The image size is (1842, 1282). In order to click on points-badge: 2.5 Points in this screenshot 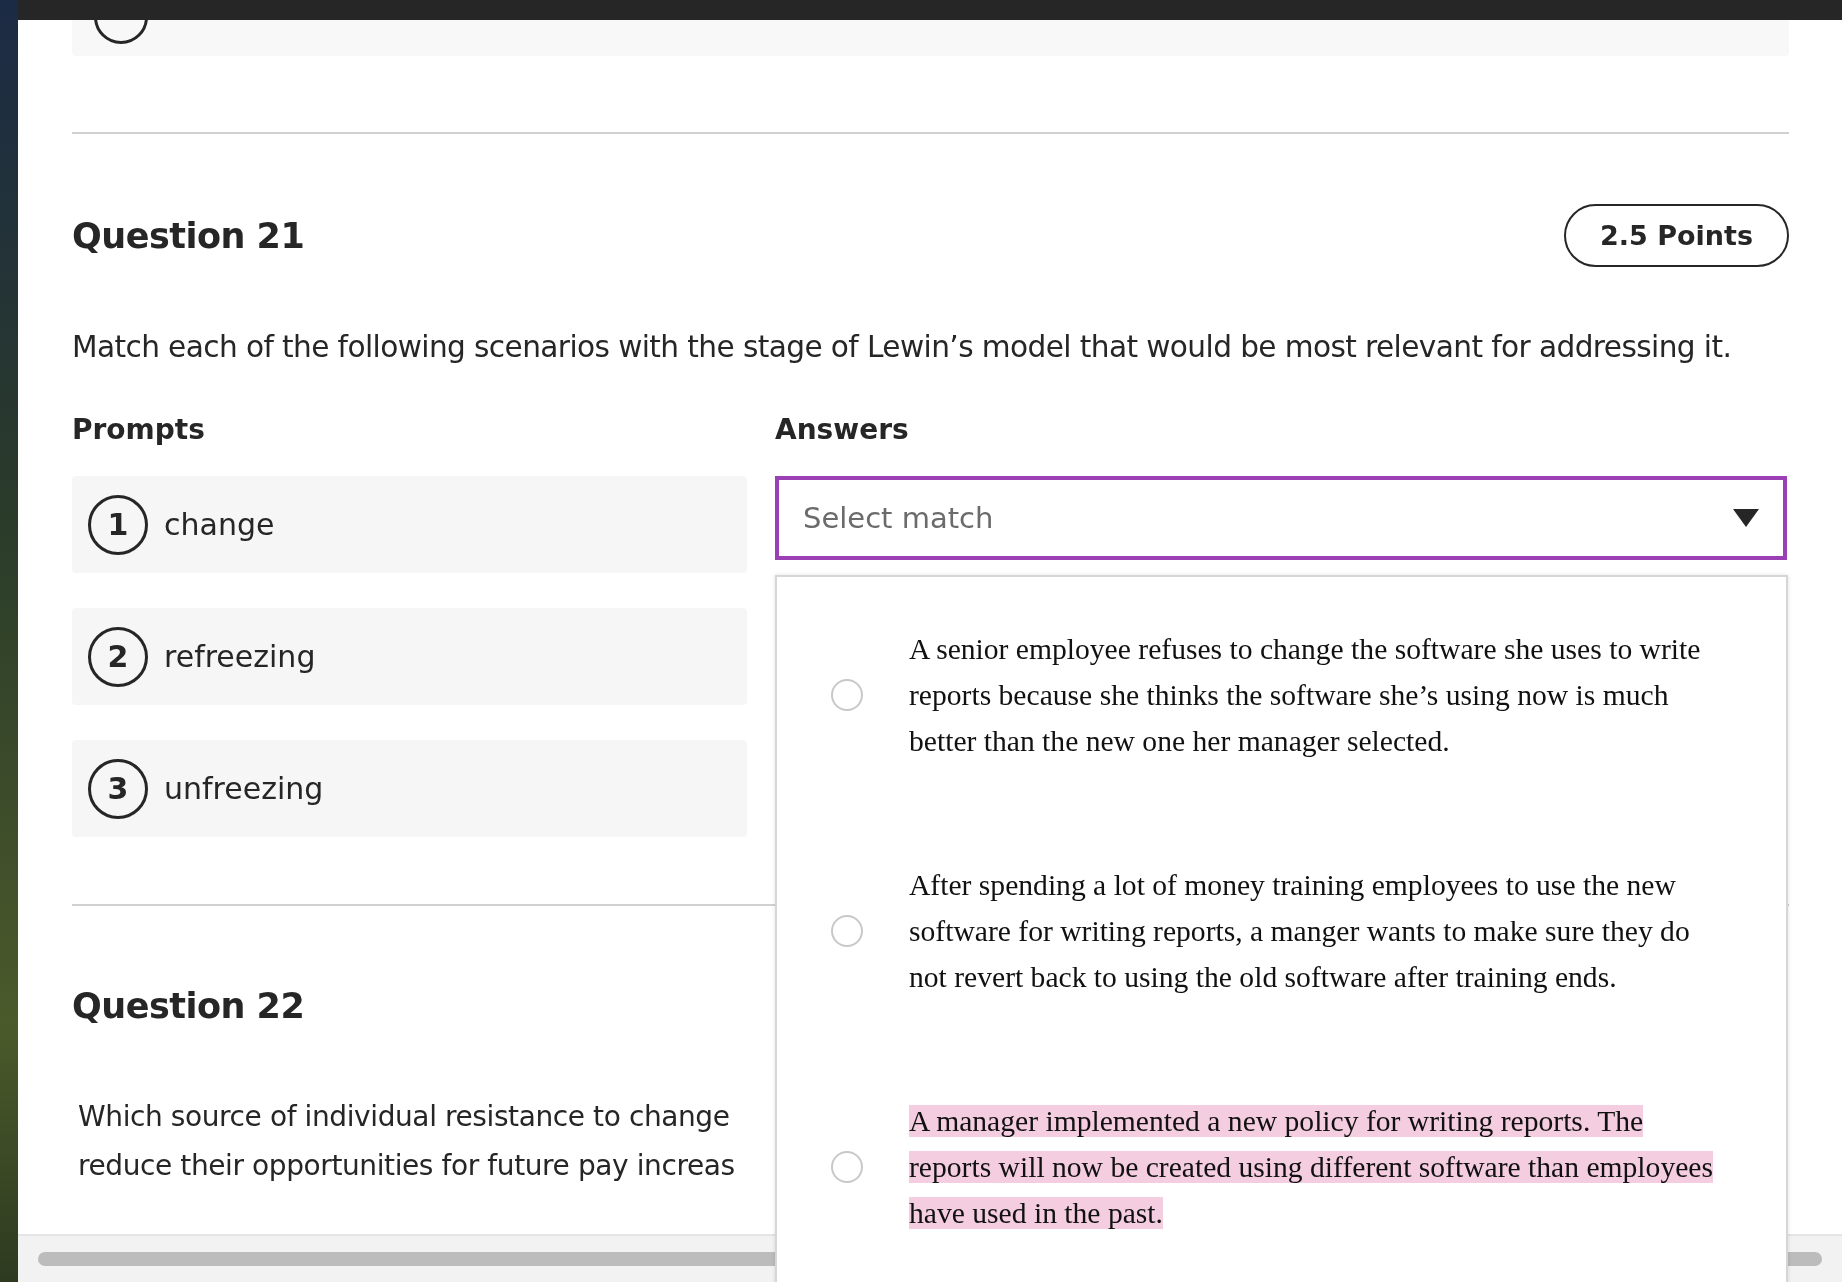, I will do `click(1676, 235)`.